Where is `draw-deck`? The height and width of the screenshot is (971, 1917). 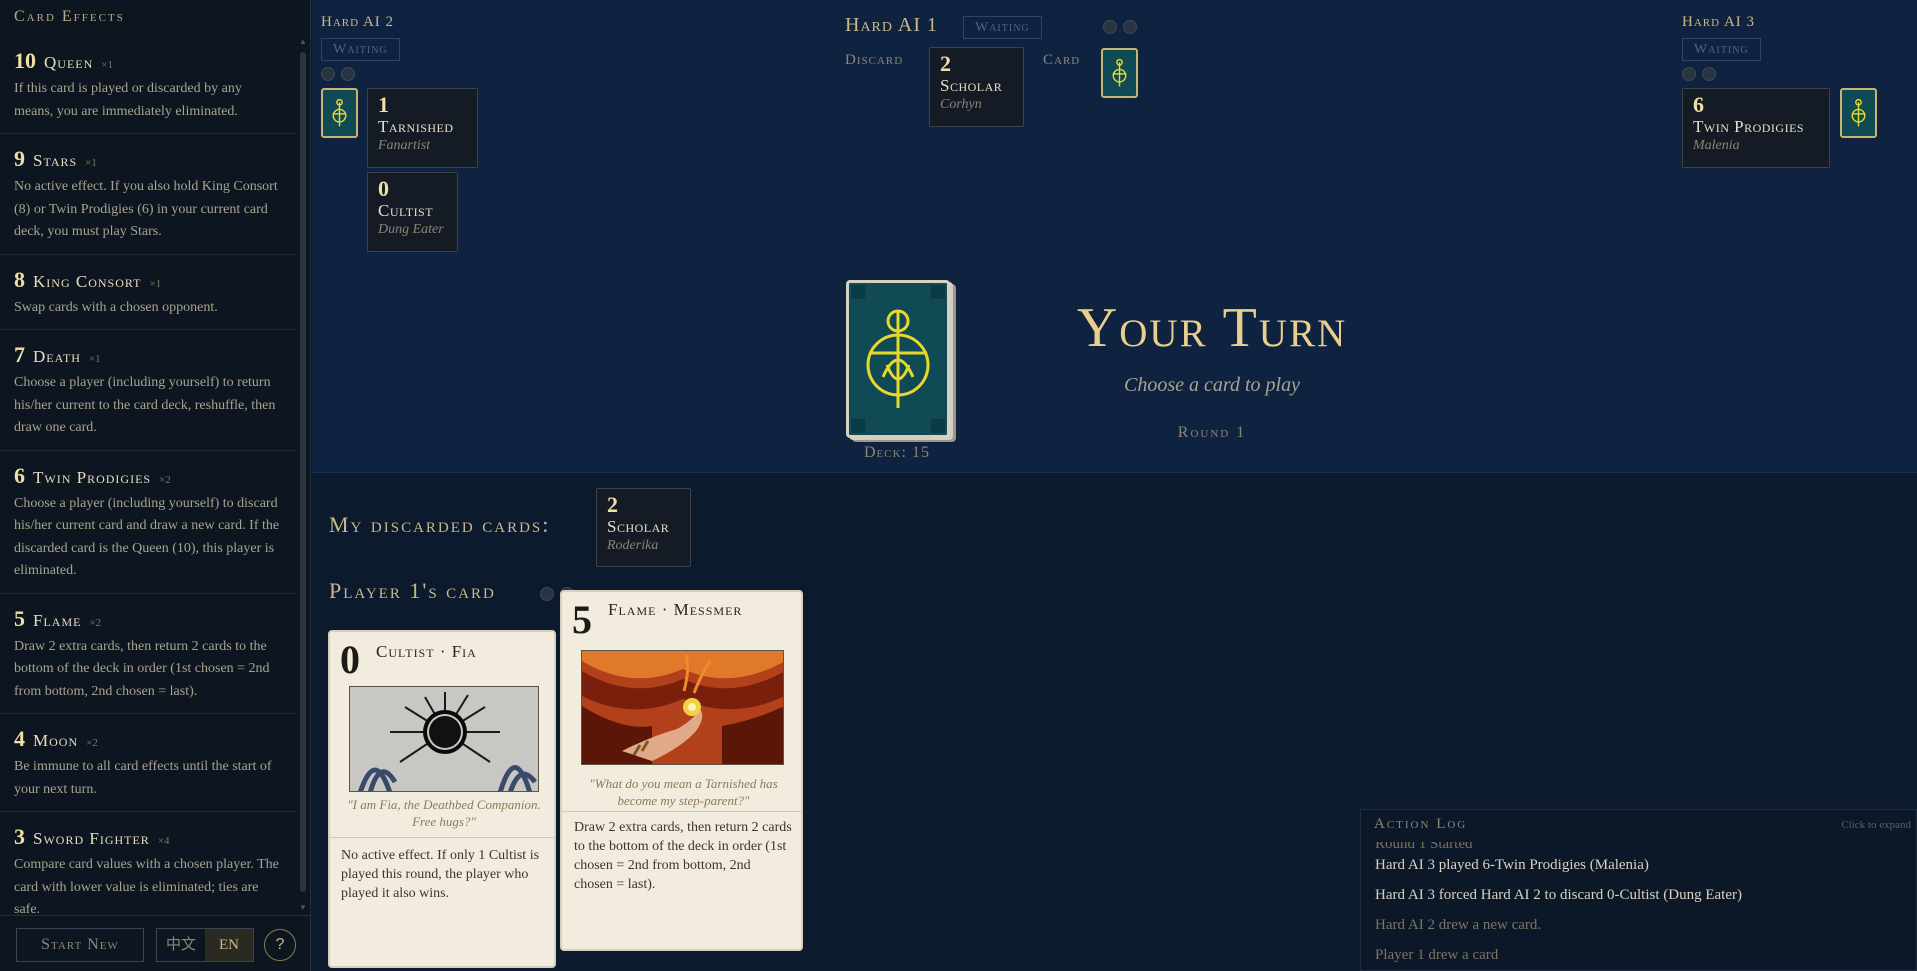 draw-deck is located at coordinates (901, 361).